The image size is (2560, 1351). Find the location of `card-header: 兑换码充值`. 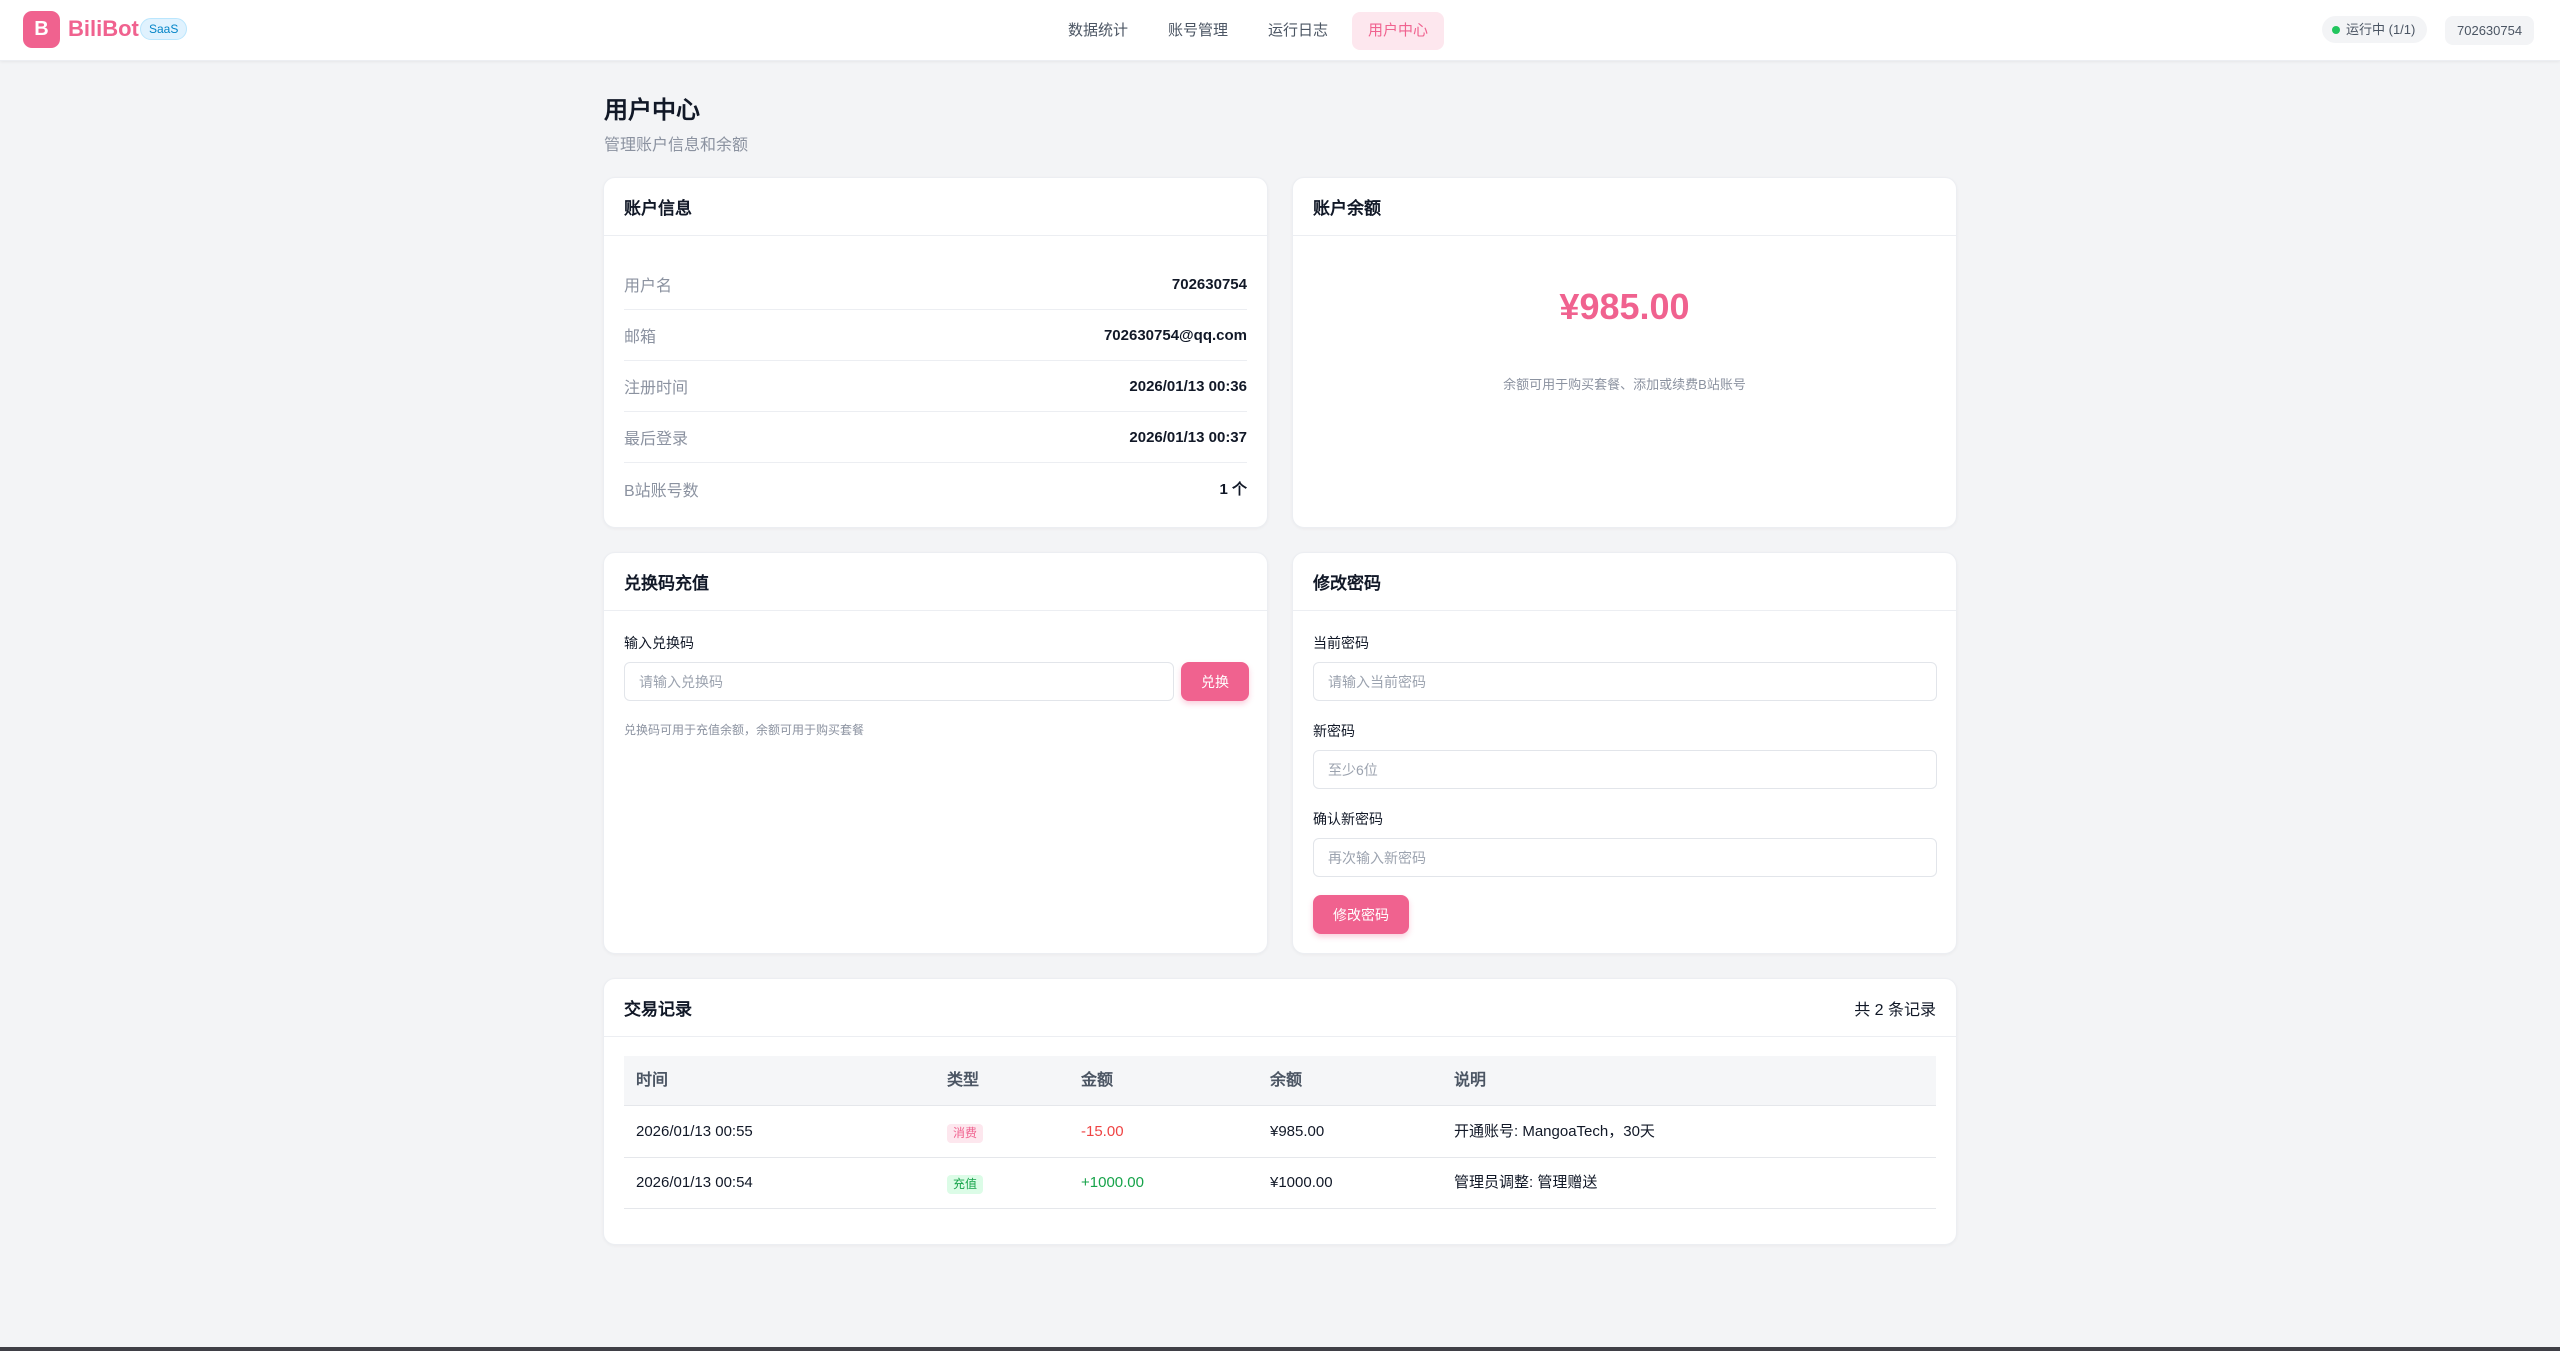

card-header: 兑换码充值 is located at coordinates (935, 582).